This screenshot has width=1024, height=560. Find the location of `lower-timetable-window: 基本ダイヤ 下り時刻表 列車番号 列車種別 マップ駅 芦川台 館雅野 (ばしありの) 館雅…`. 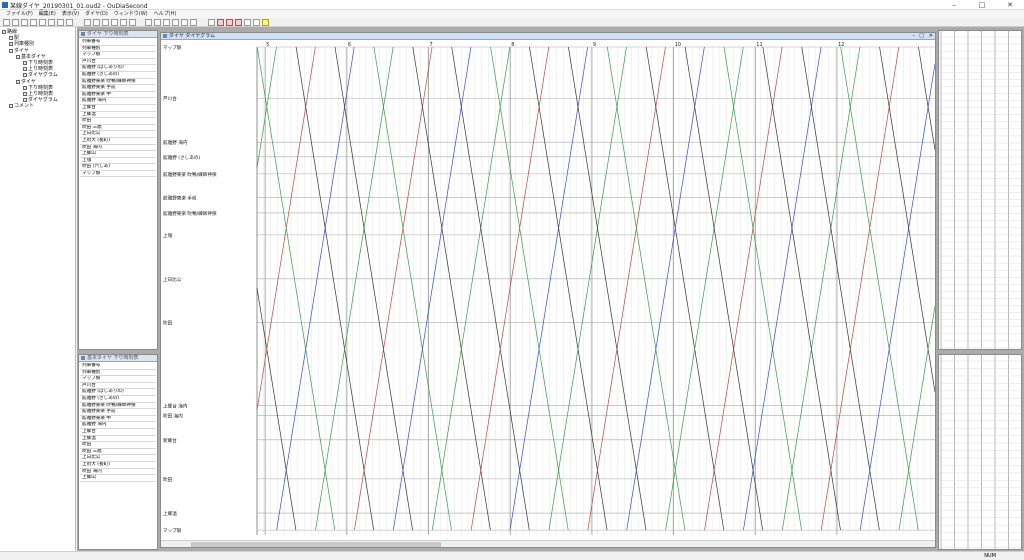

lower-timetable-window: 基本ダイヤ 下り時刻表 列車番号 列車種別 マップ駅 芦川台 館雅野 (ばしありの) 館雅… is located at coordinates (118, 452).